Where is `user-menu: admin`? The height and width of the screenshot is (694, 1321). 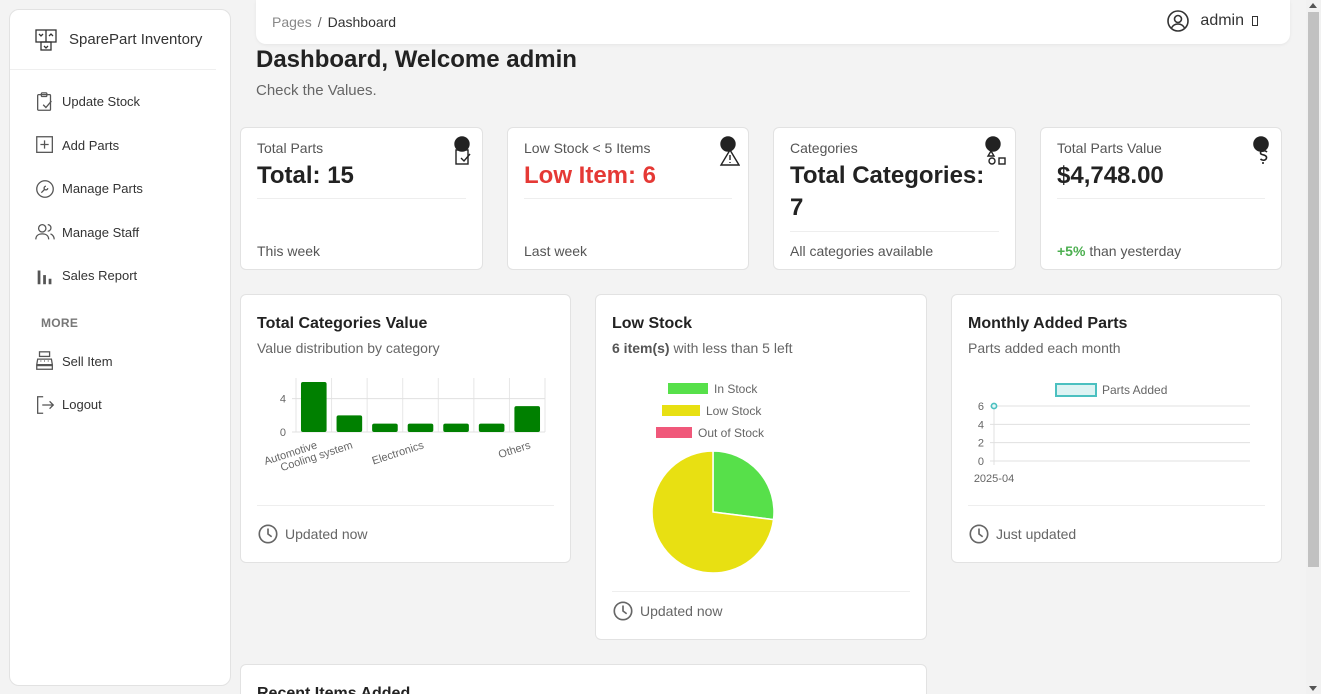 user-menu: admin is located at coordinates (1212, 21).